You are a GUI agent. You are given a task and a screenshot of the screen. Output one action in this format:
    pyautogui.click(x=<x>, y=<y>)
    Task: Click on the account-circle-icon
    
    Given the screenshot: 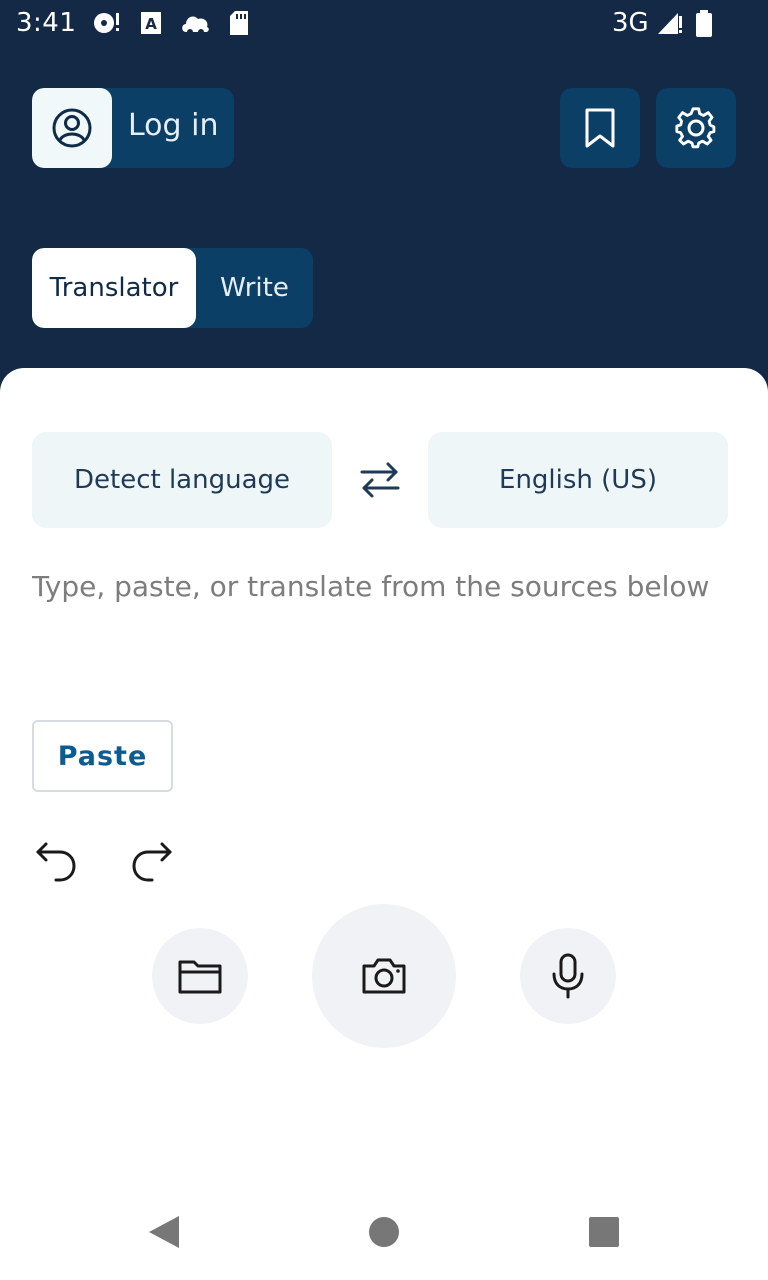 What is the action you would take?
    pyautogui.click(x=72, y=128)
    